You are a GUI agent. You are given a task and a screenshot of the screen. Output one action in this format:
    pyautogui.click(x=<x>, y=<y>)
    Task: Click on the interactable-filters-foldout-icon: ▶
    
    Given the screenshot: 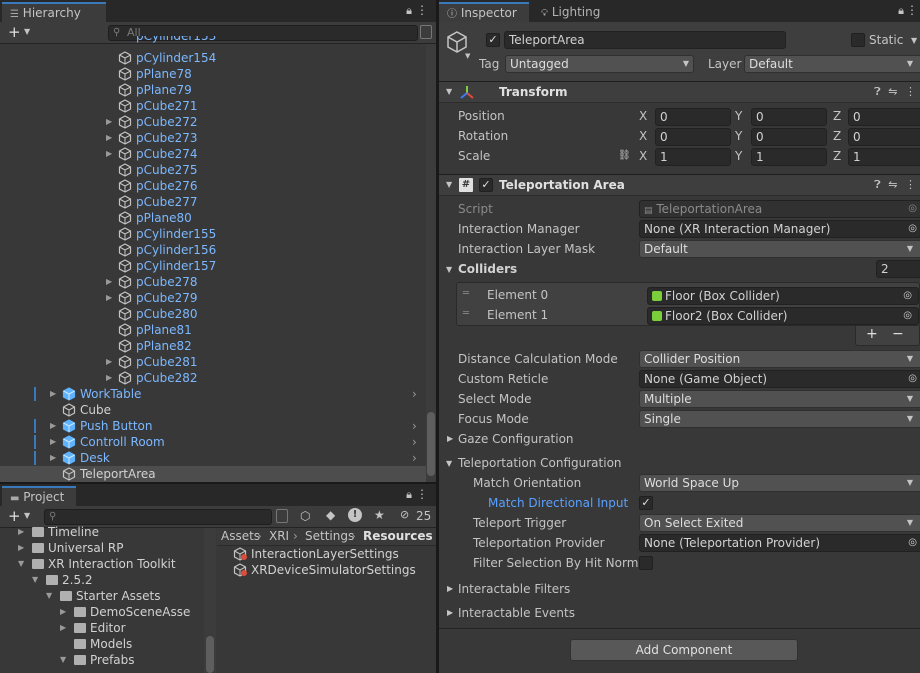 What is the action you would take?
    pyautogui.click(x=450, y=588)
    